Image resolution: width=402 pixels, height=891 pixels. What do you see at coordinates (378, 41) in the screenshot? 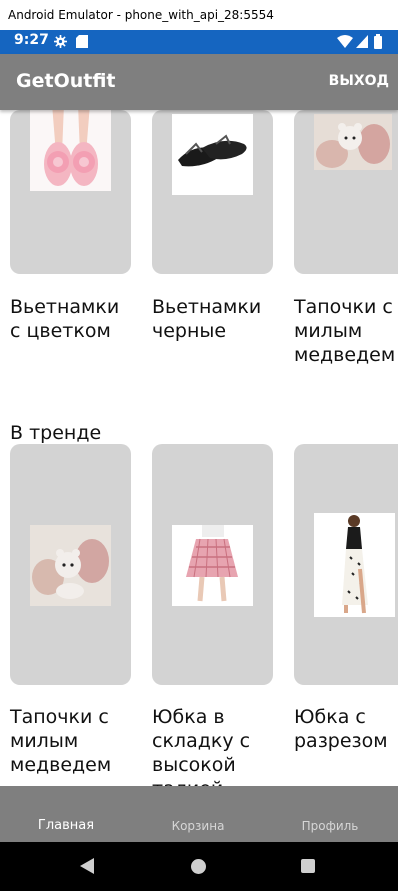
I see `battery-icon` at bounding box center [378, 41].